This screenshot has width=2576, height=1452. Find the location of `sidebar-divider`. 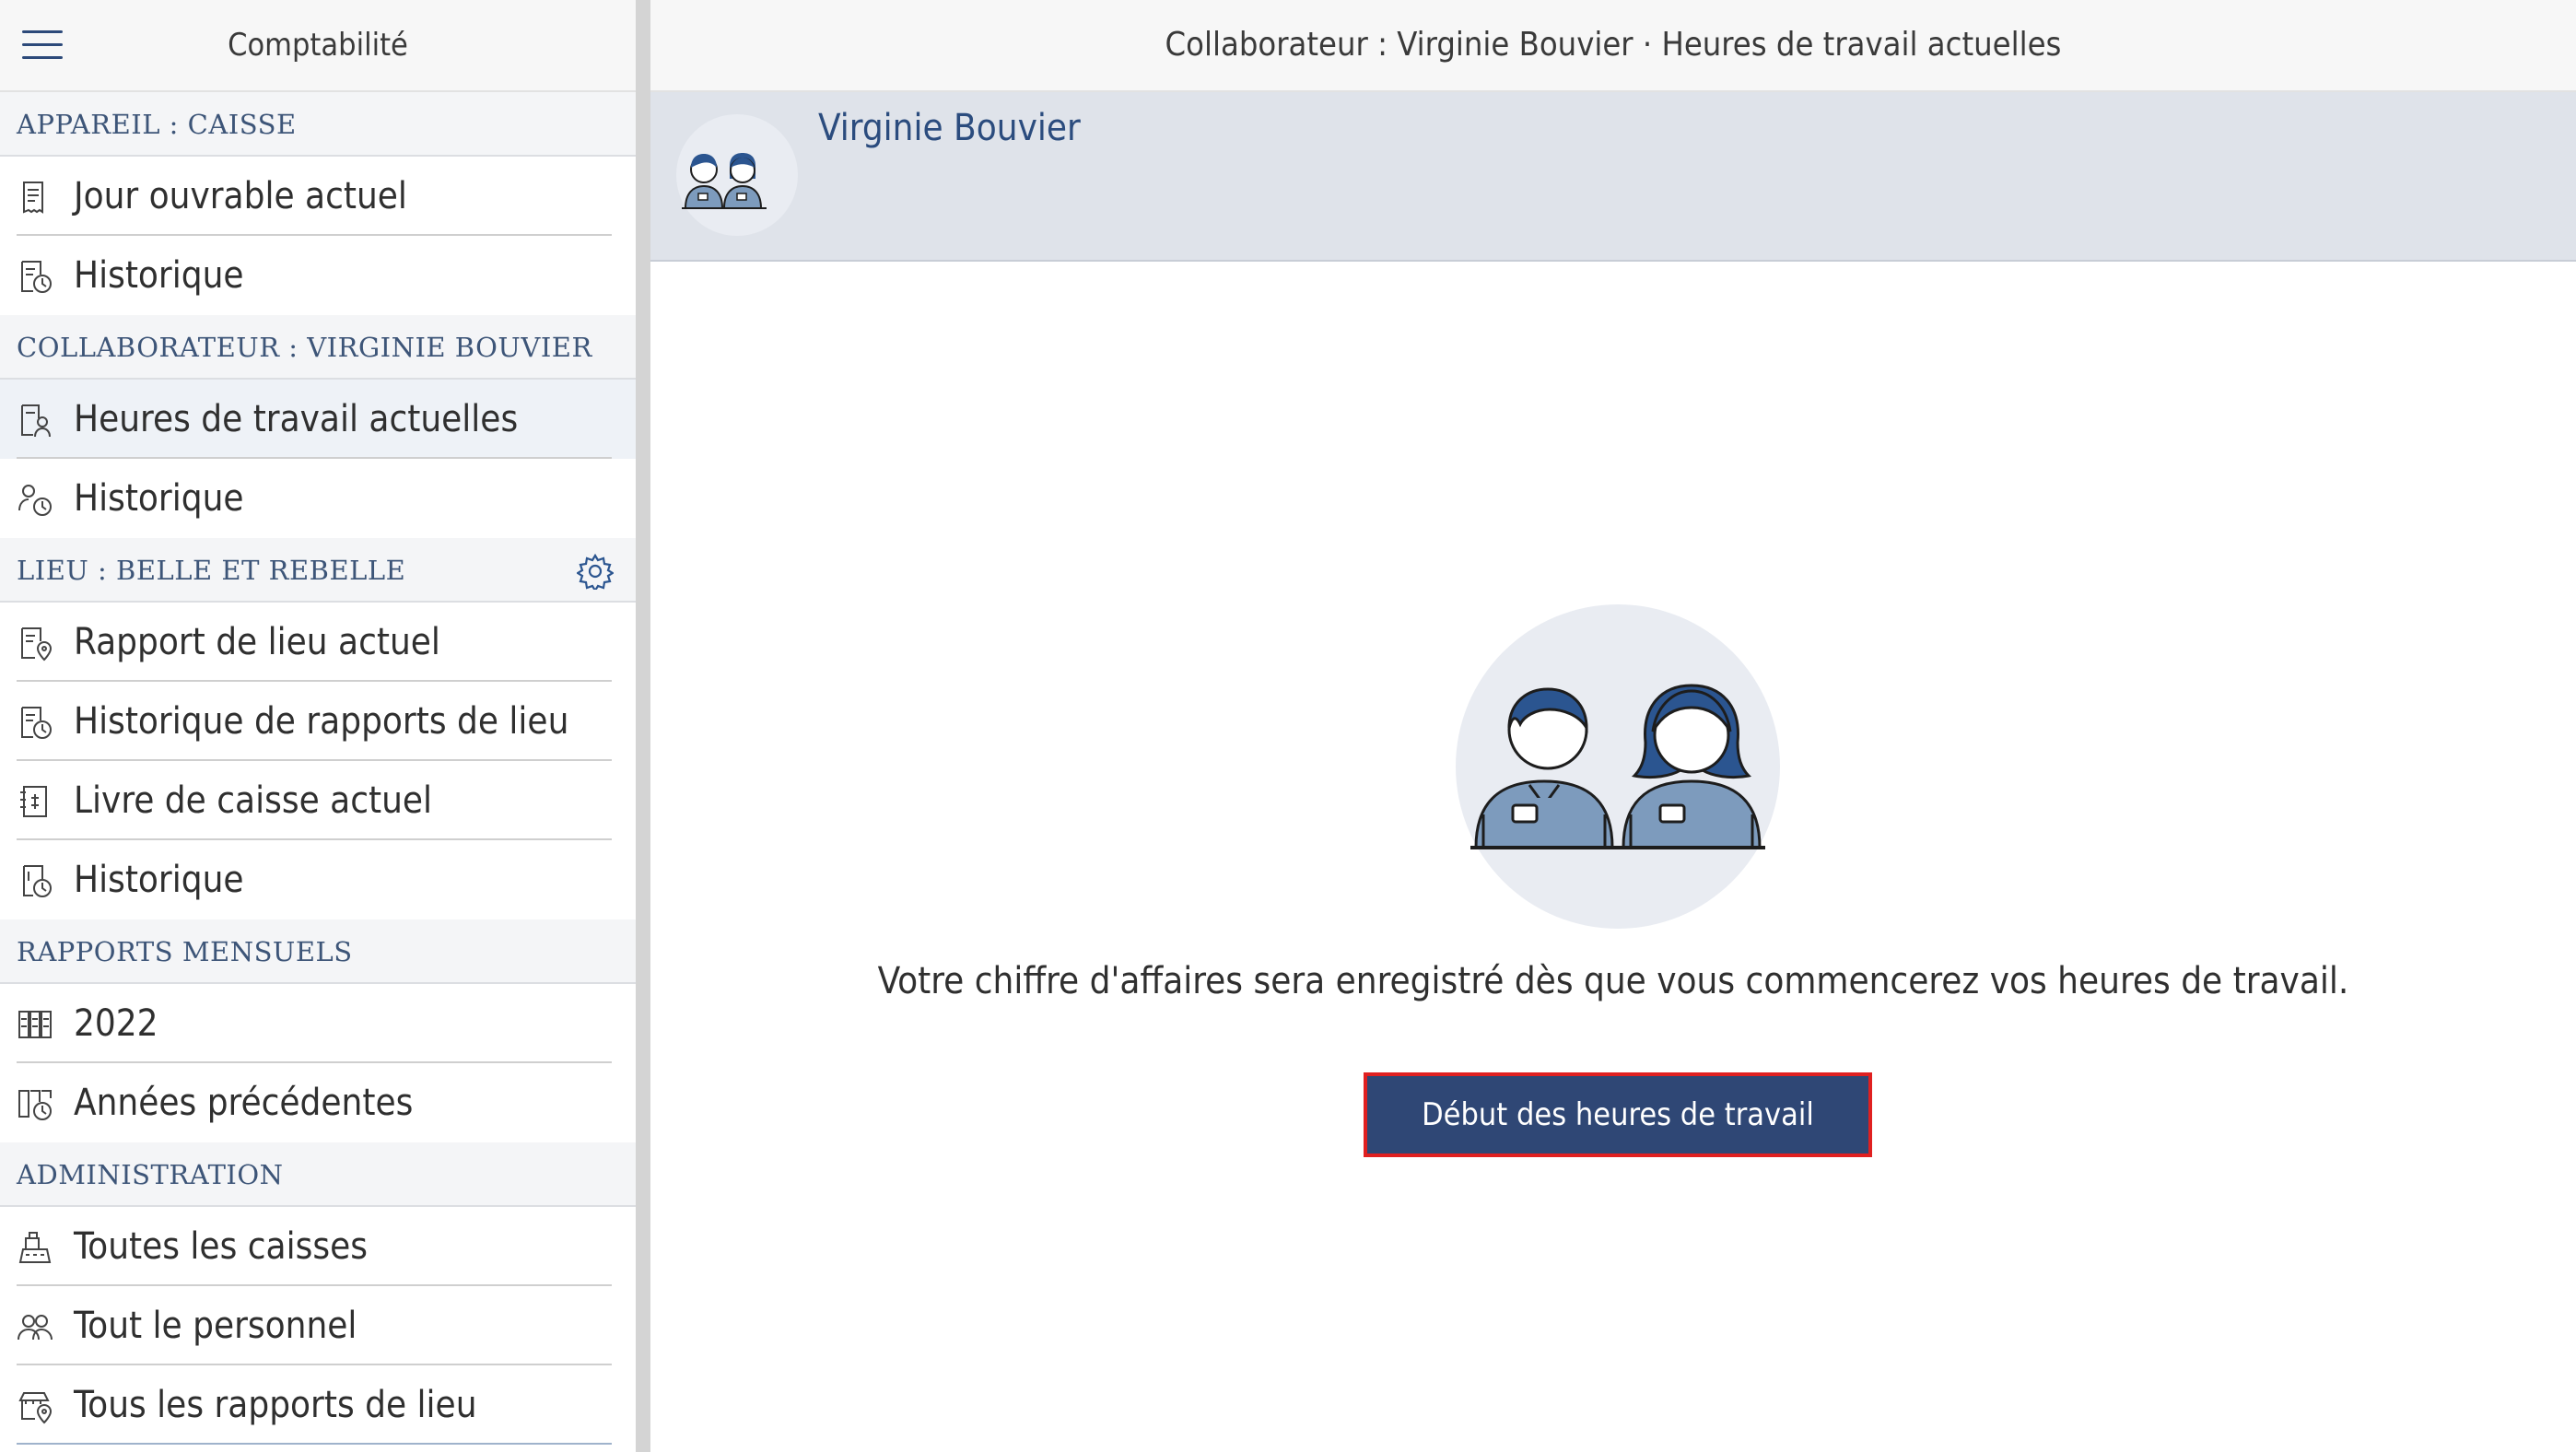

sidebar-divider is located at coordinates (643, 726).